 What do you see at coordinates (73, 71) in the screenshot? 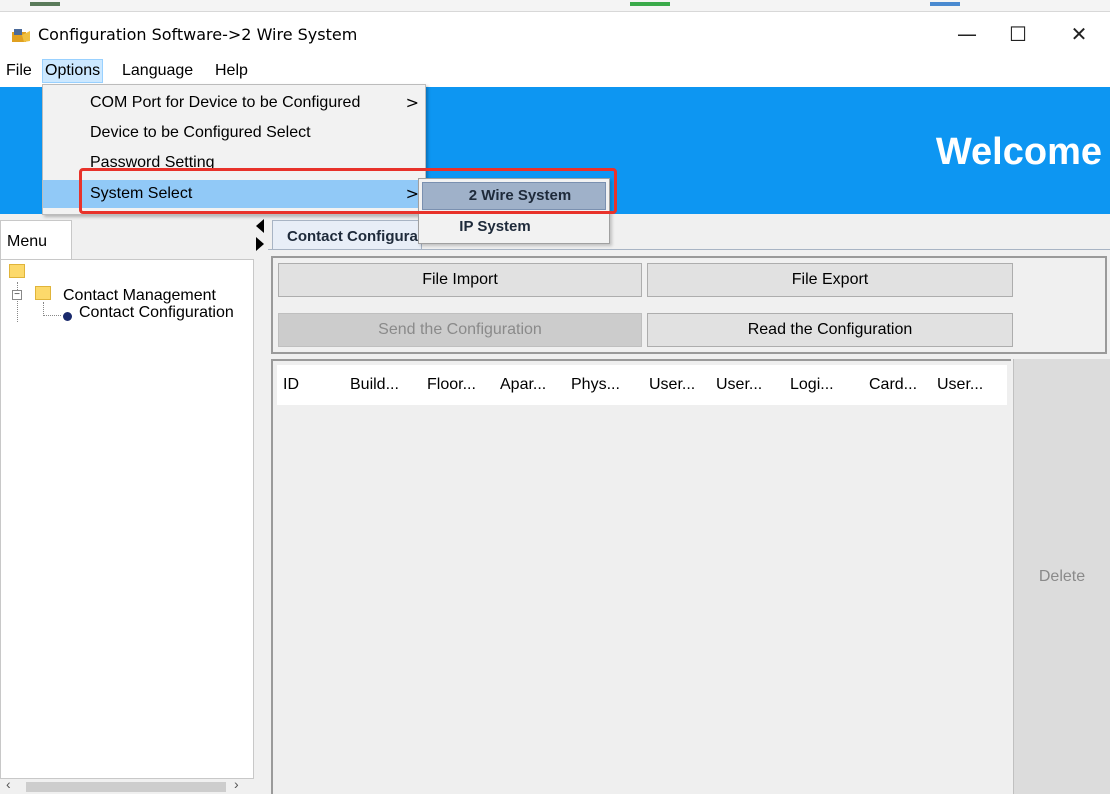
I see `menu-options: Options` at bounding box center [73, 71].